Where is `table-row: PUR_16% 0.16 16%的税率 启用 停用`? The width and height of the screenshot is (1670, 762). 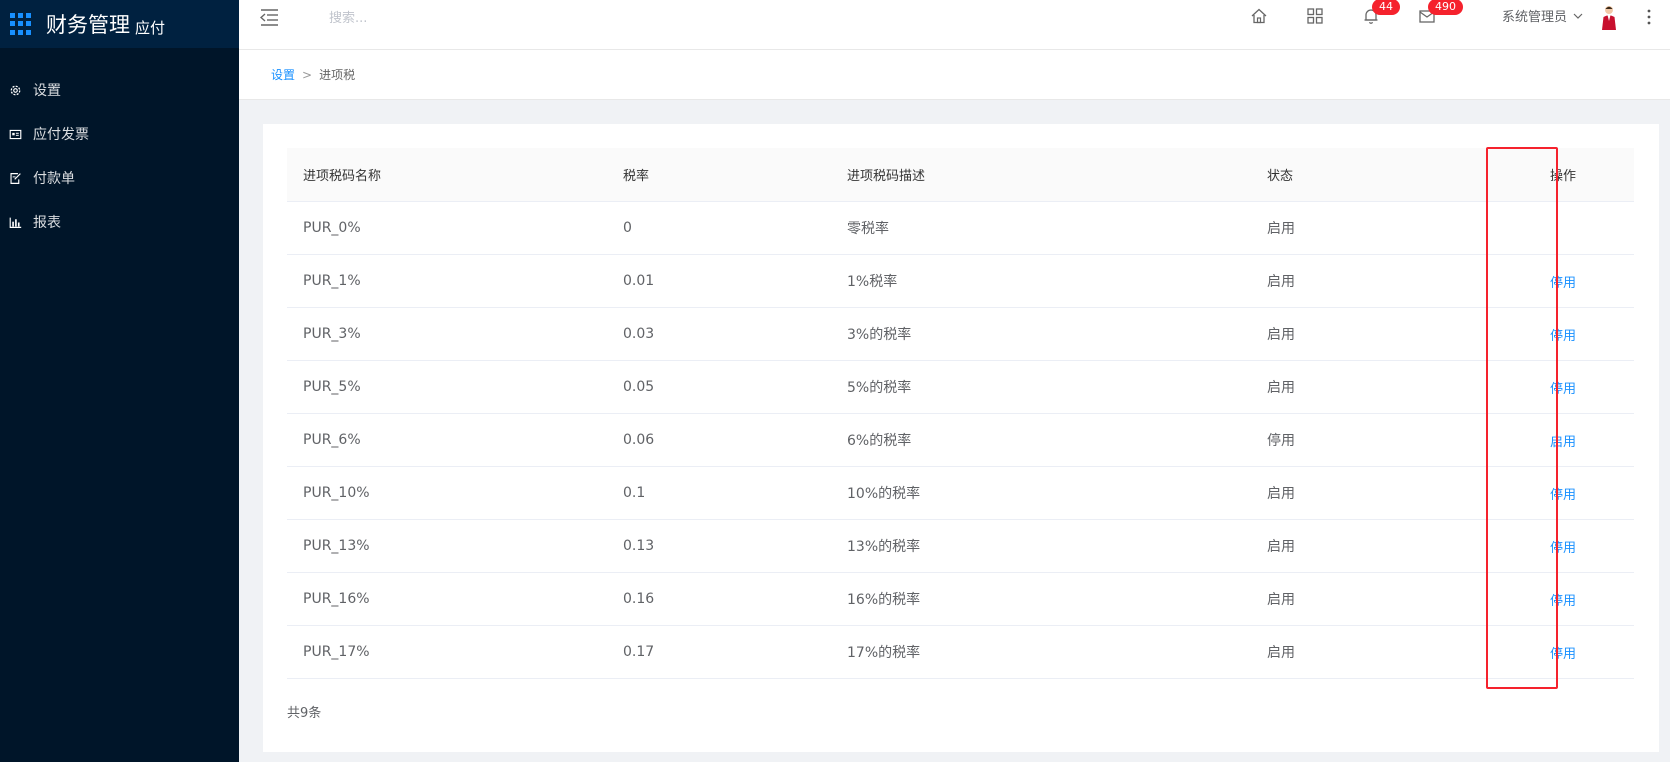
table-row: PUR_16% 0.16 16%的税率 启用 停用 is located at coordinates (960, 599).